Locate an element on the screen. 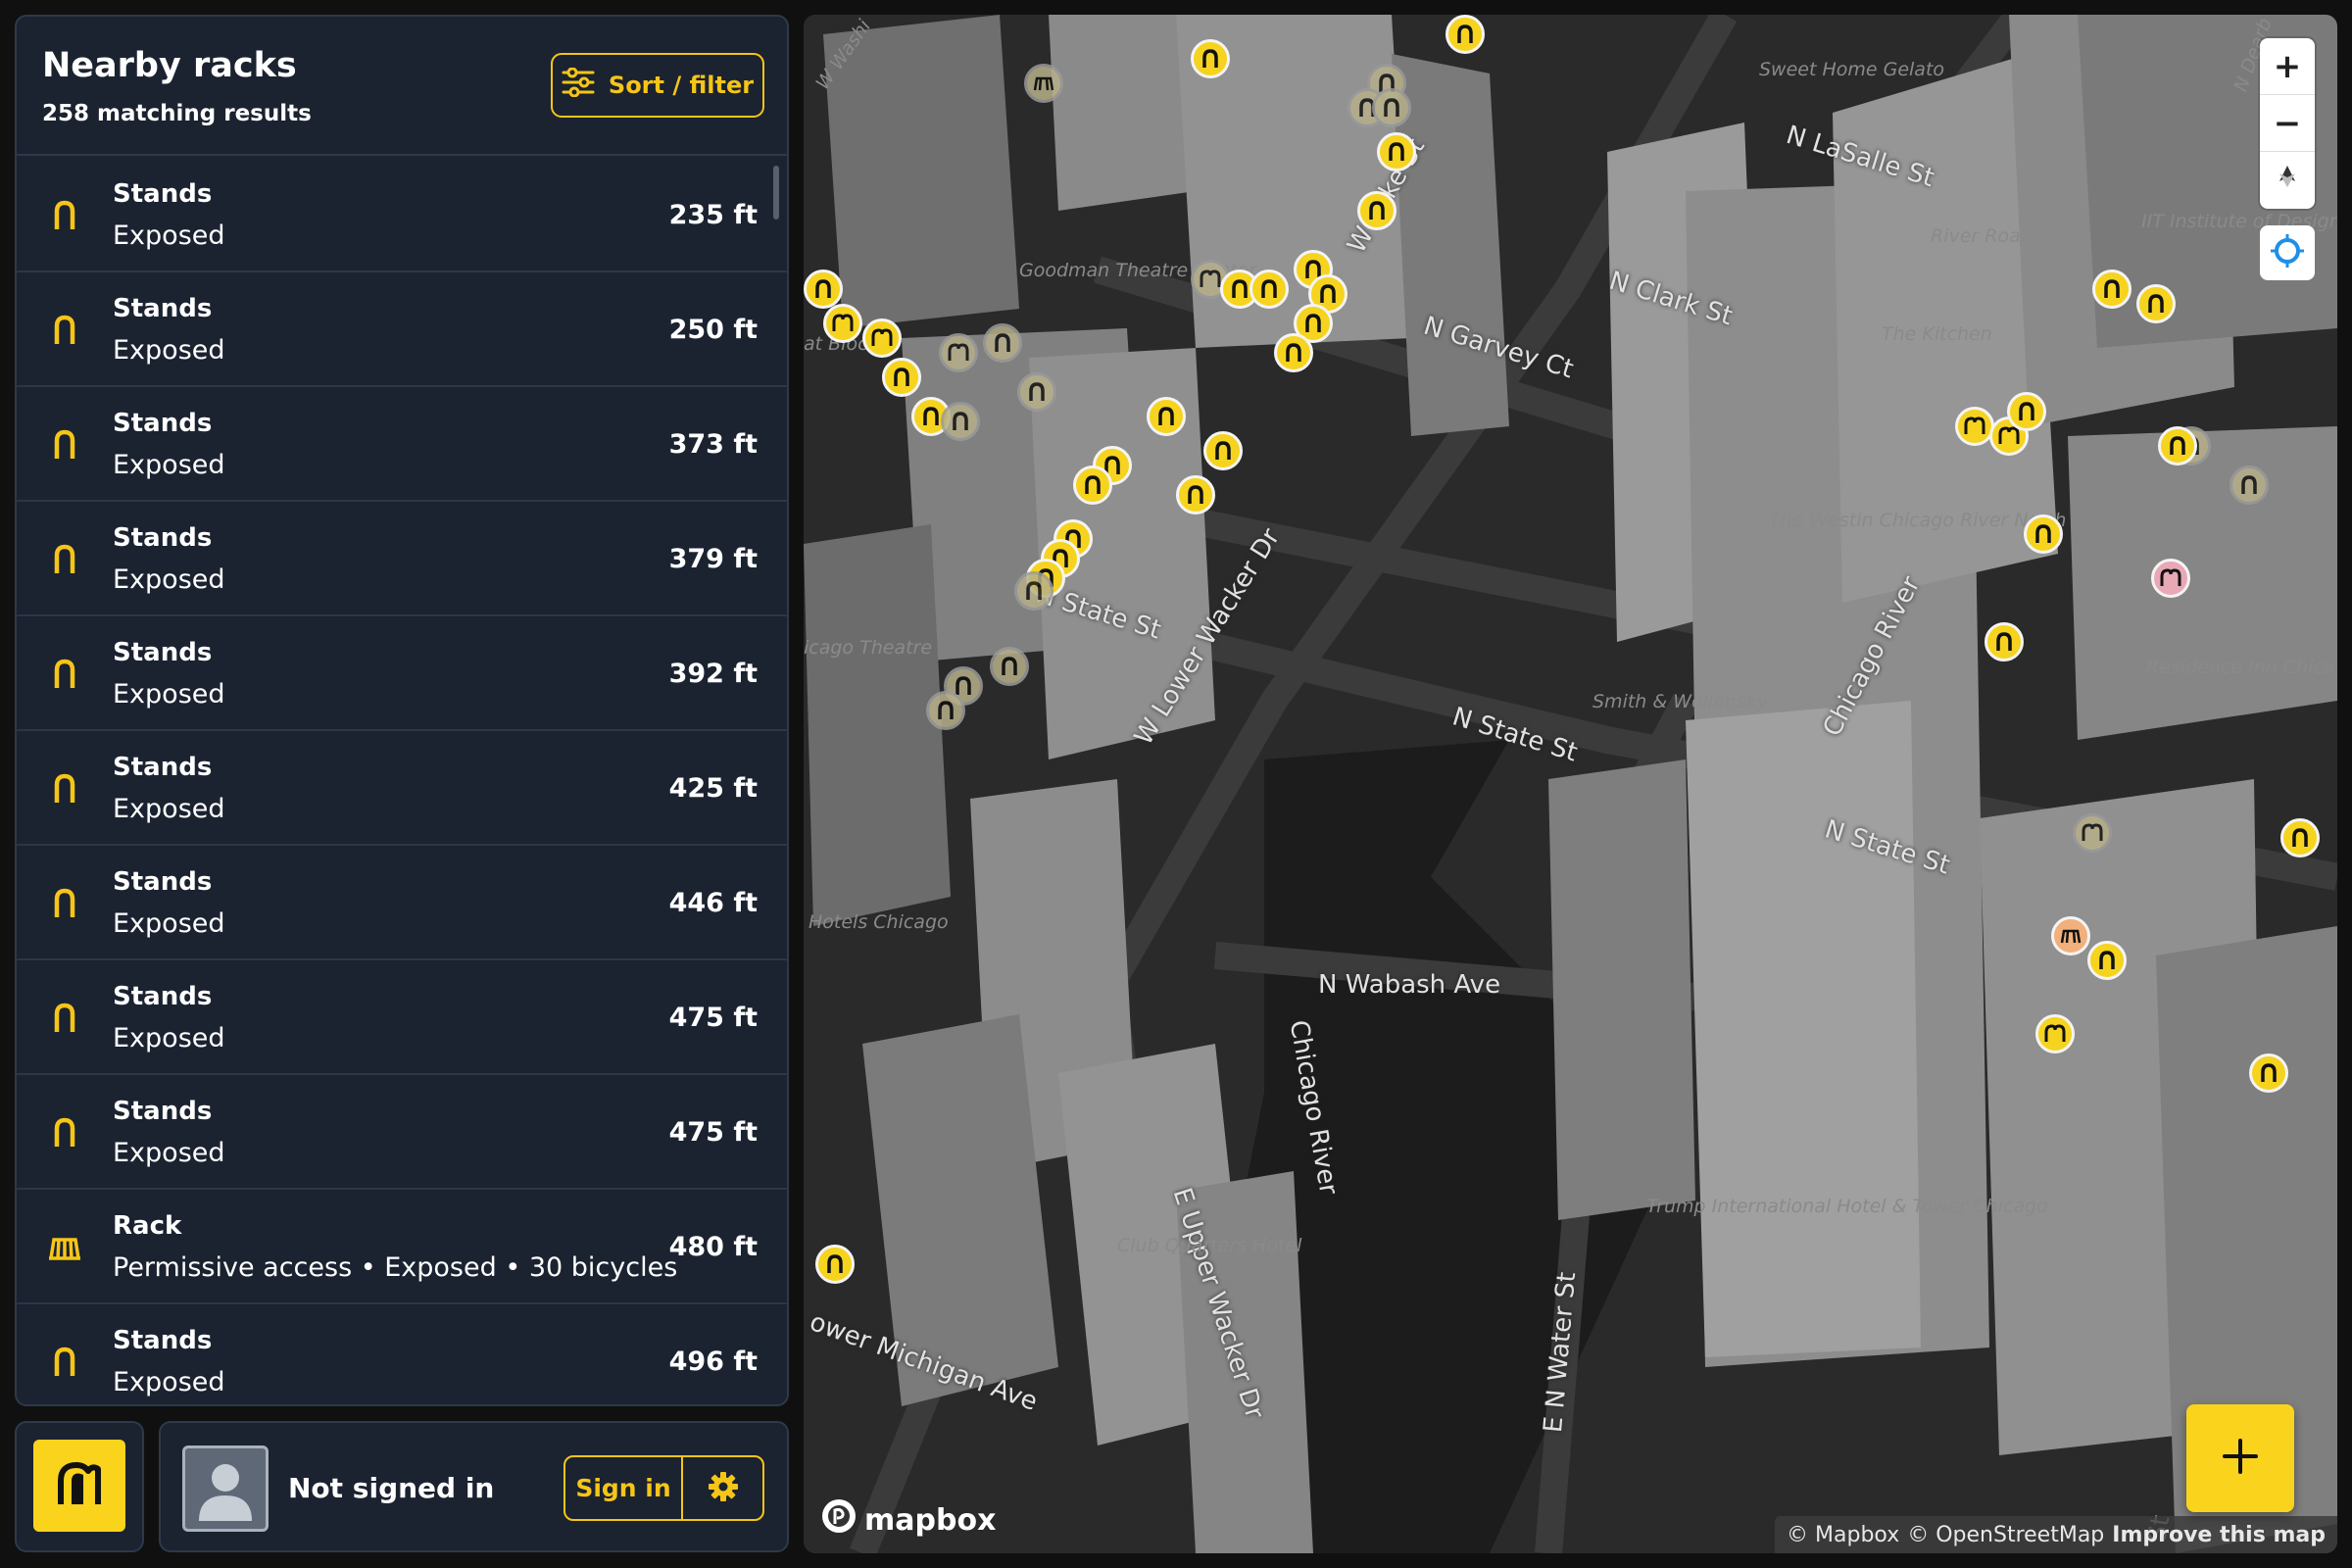  sign-in-button: Sign in is located at coordinates (624, 1488).